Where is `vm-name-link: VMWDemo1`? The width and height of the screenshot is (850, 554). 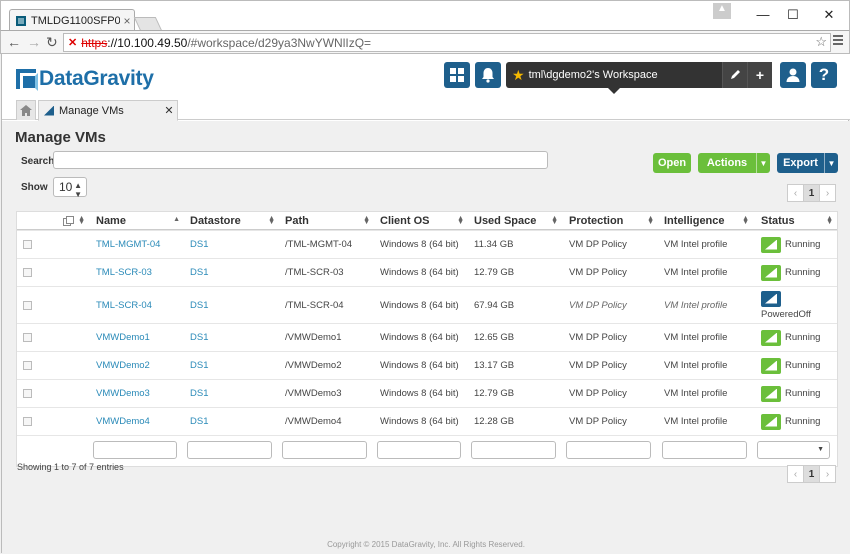
vm-name-link: VMWDemo1 is located at coordinates (123, 337).